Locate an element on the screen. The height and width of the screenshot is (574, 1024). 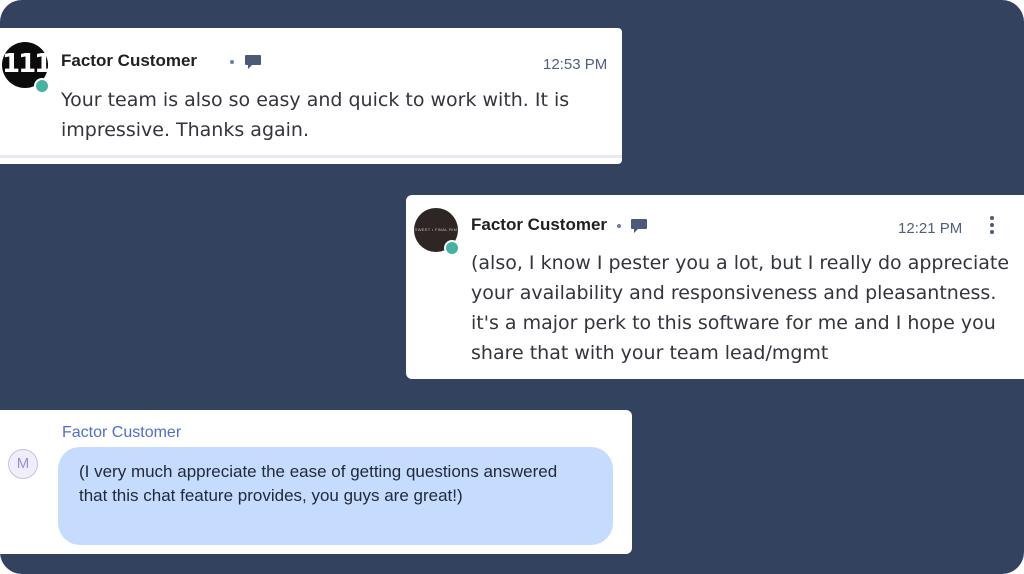
message-timestamp: 12:53 PM is located at coordinates (575, 64).